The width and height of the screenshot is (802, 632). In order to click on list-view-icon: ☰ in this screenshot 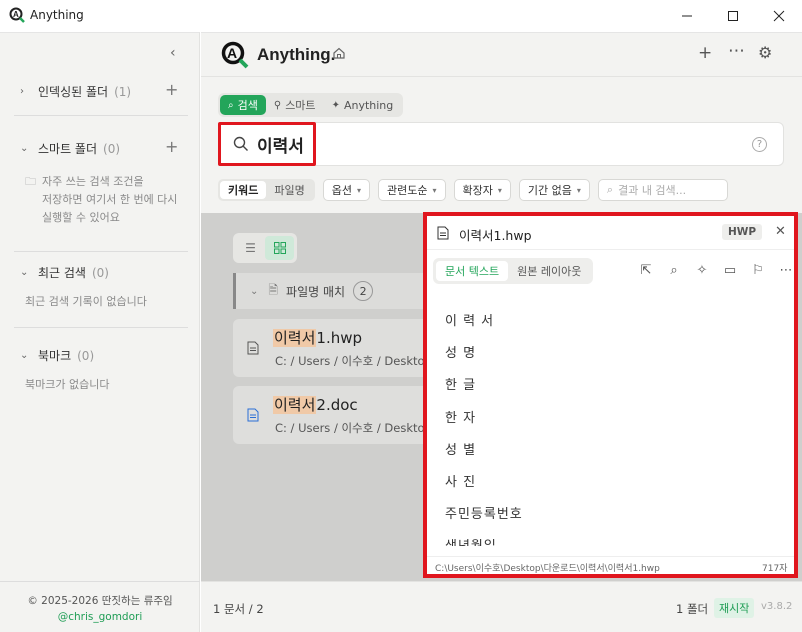, I will do `click(250, 248)`.